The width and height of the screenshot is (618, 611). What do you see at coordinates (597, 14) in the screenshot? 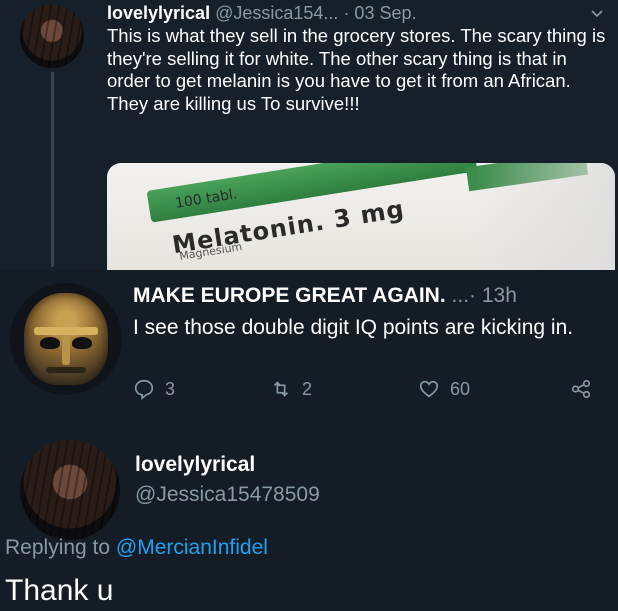
I see `chevron-down-icon` at bounding box center [597, 14].